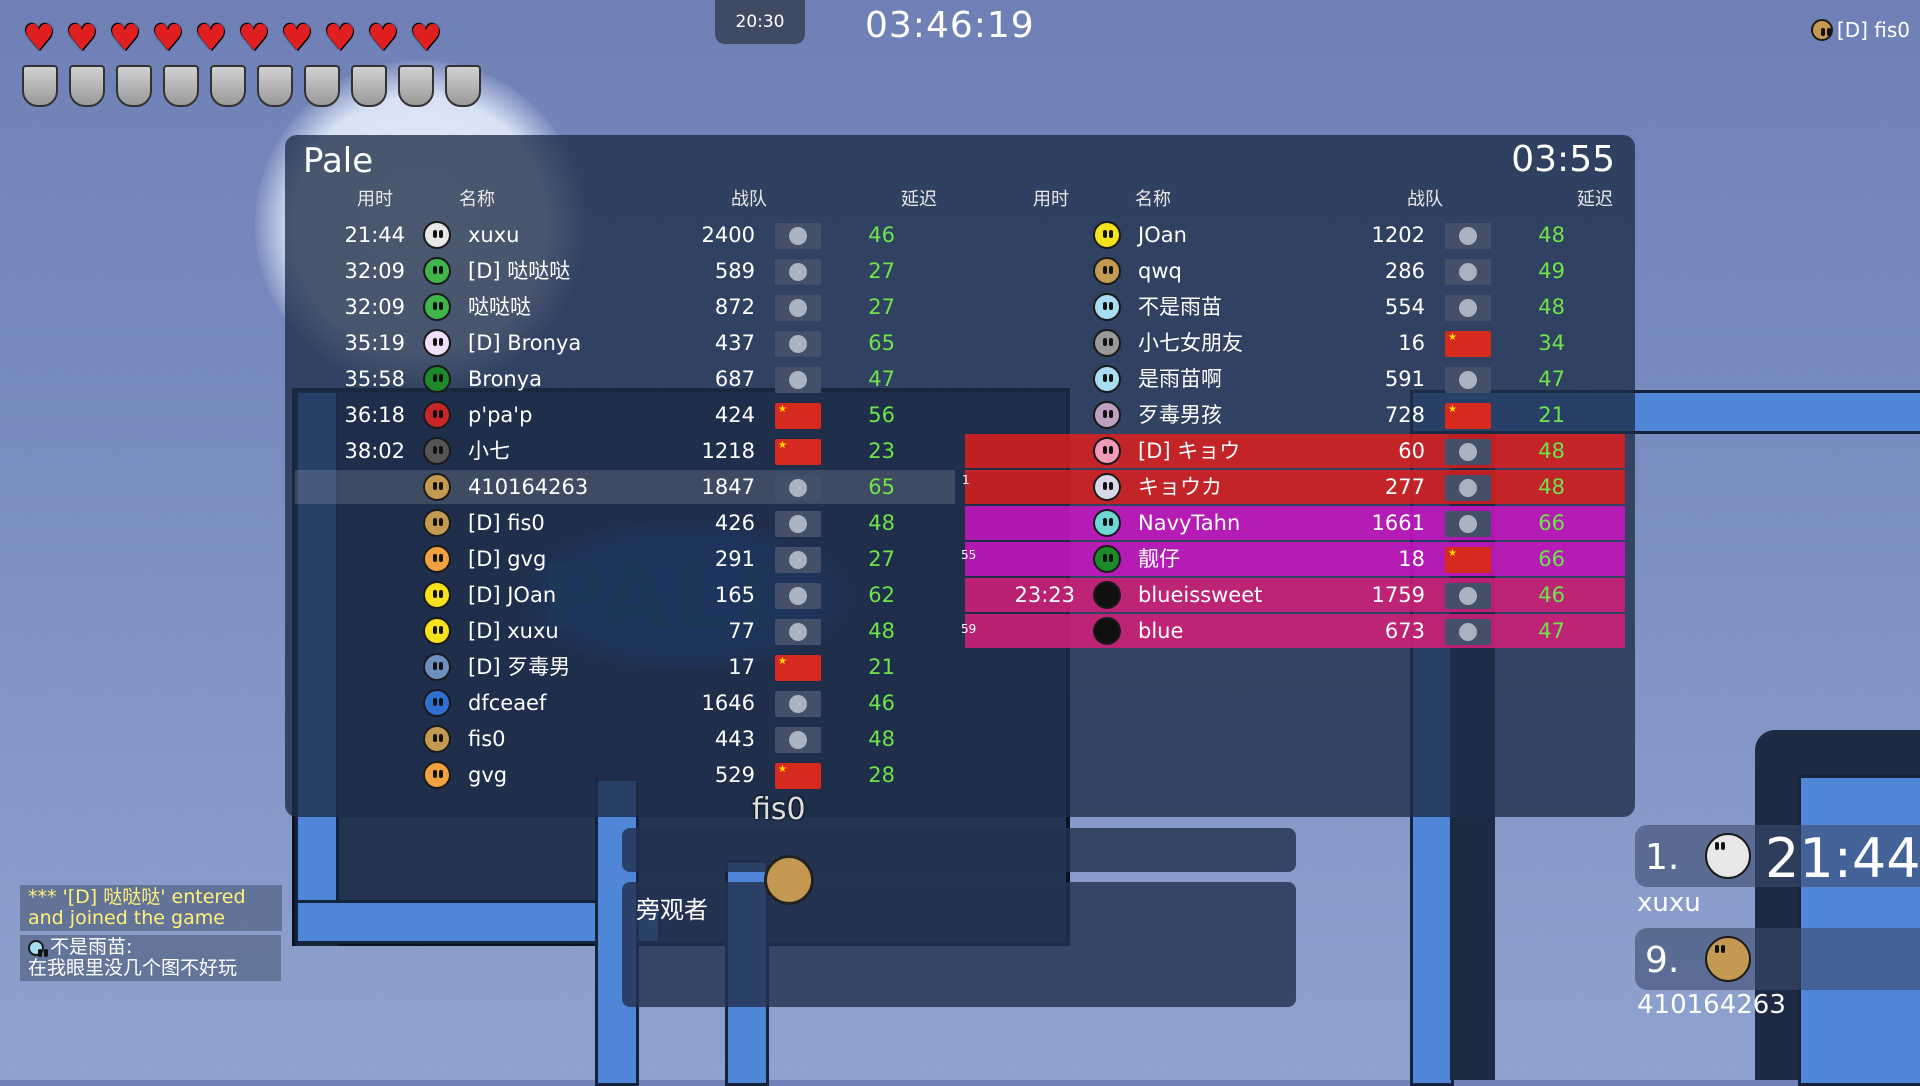  I want to click on player-score: 77, so click(741, 631).